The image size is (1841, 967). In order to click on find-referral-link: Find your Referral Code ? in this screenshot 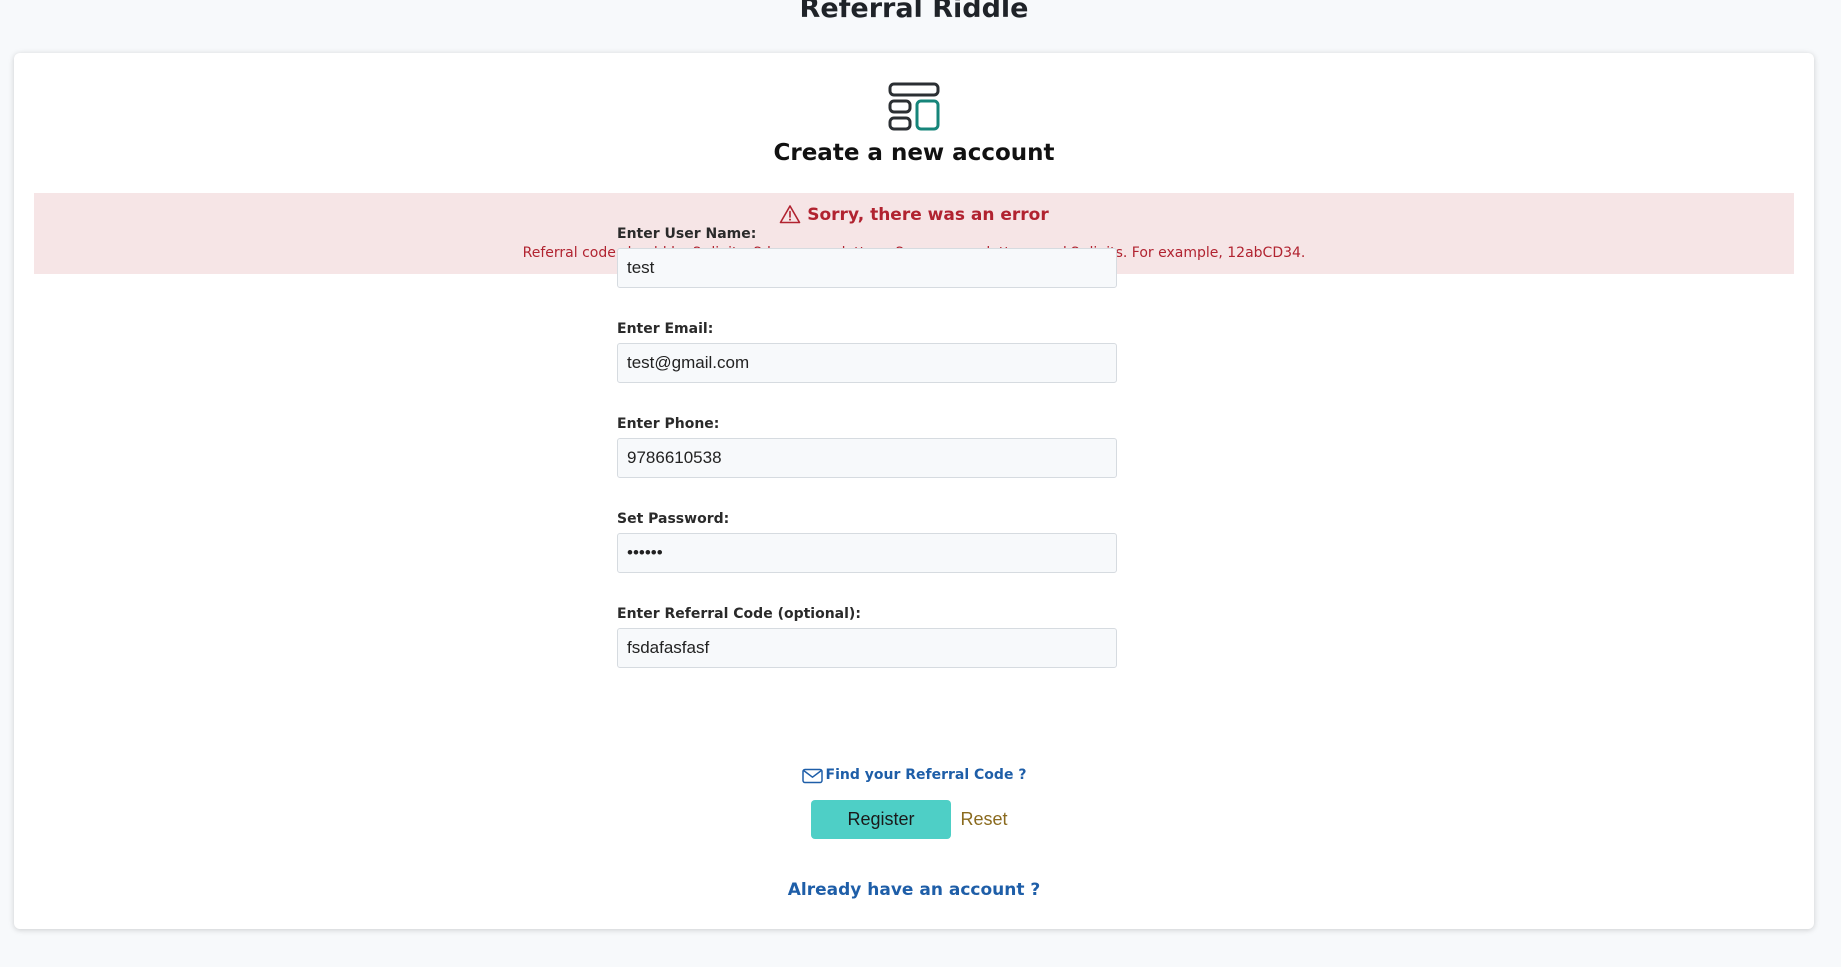, I will do `click(914, 775)`.